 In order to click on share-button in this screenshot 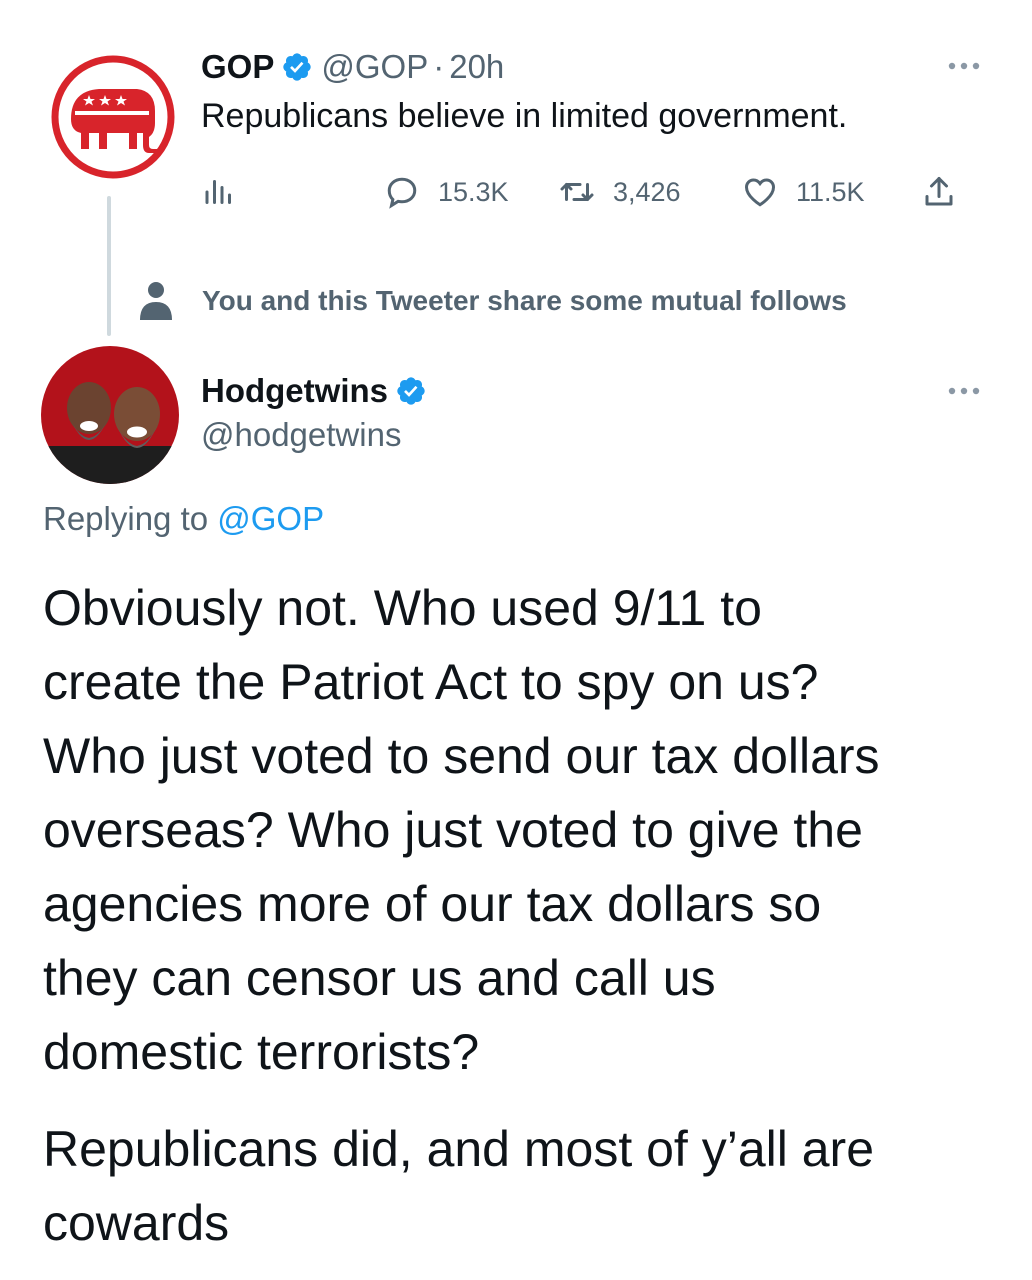, I will do `click(939, 192)`.